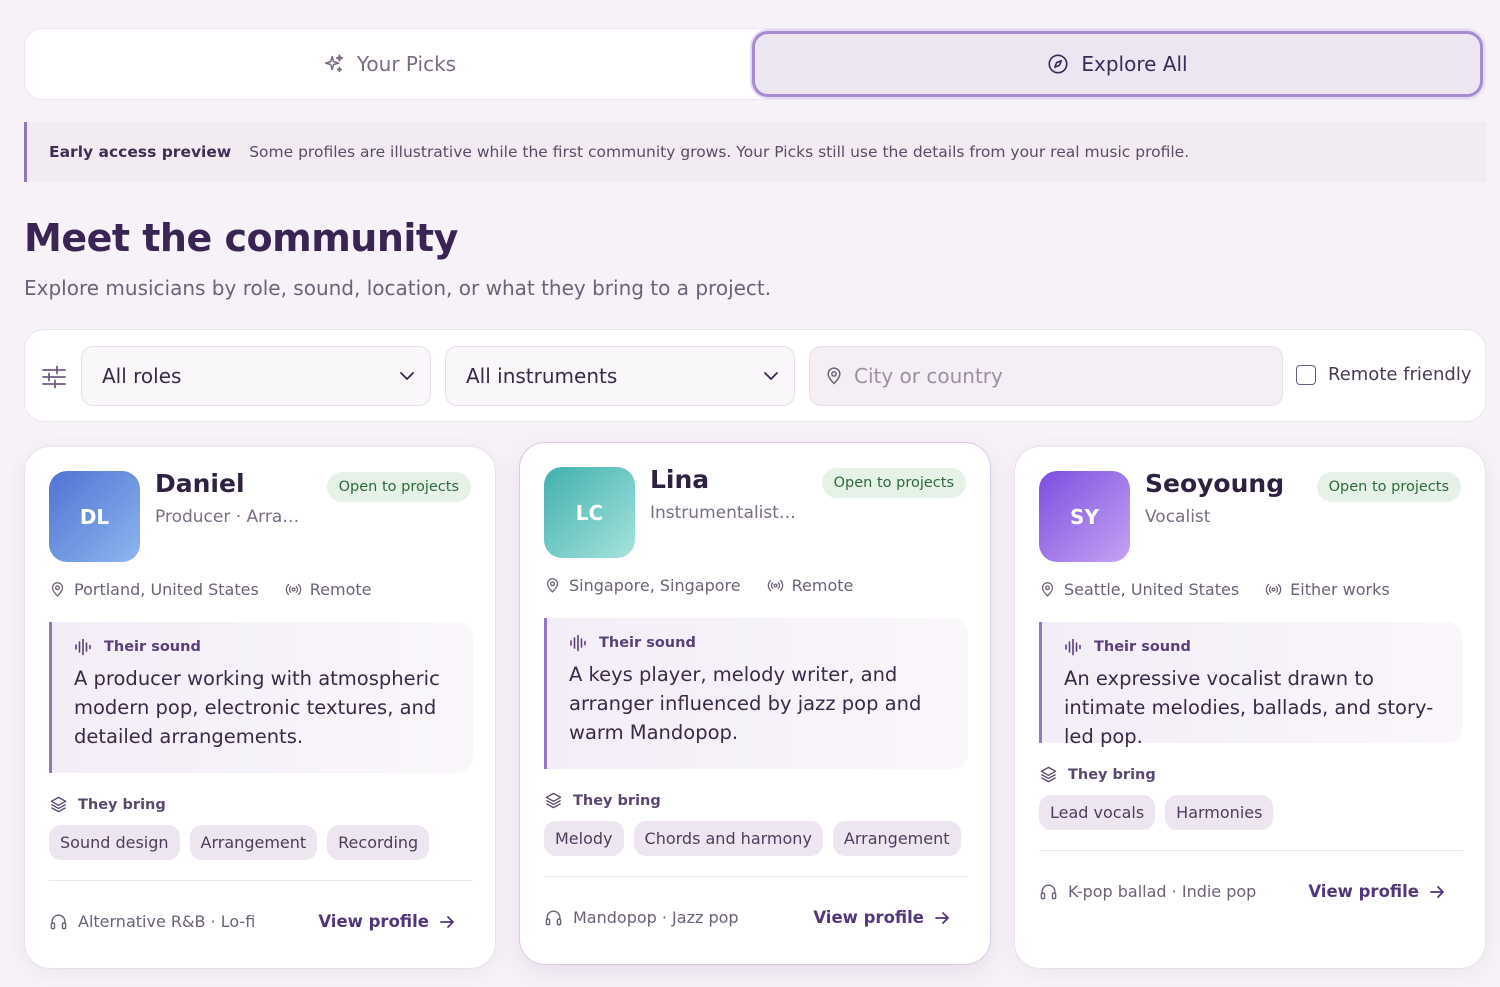  I want to click on profile-name: Lina, so click(680, 479).